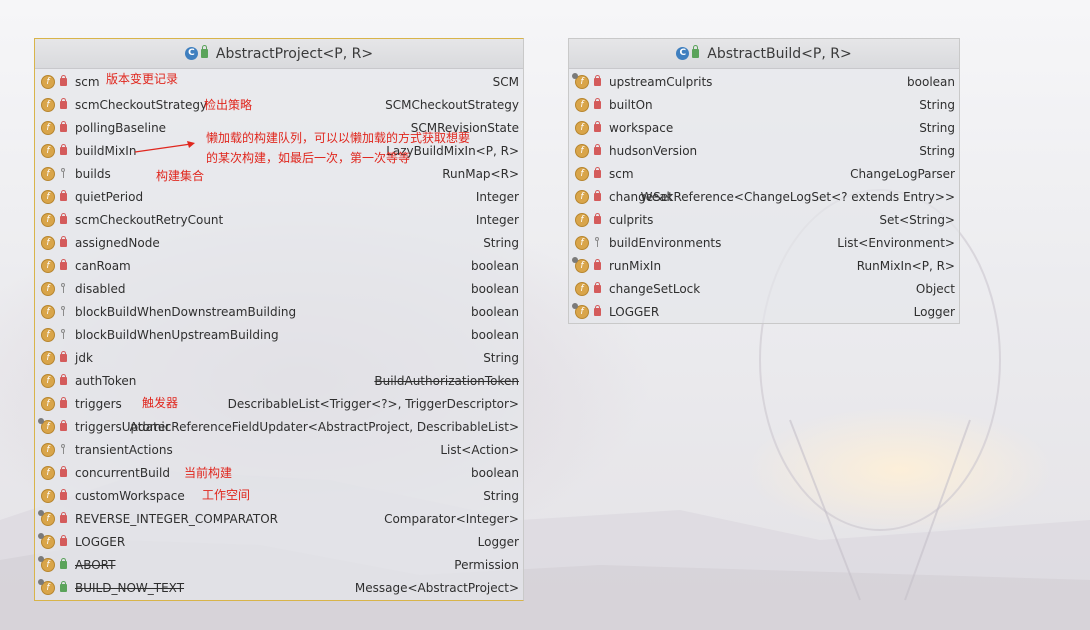 The width and height of the screenshot is (1090, 630). What do you see at coordinates (279, 381) in the screenshot?
I see `field-row: f authToken BuildAuthorizationToken` at bounding box center [279, 381].